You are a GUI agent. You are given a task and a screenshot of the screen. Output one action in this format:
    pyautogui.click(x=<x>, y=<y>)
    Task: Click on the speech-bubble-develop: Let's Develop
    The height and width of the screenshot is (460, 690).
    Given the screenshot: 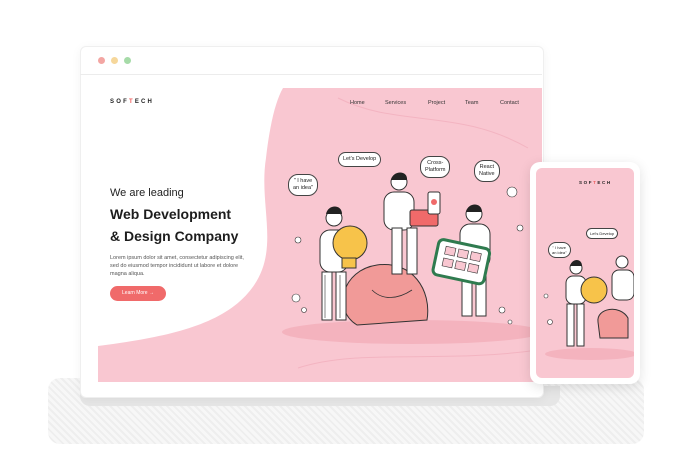 What is the action you would take?
    pyautogui.click(x=360, y=159)
    